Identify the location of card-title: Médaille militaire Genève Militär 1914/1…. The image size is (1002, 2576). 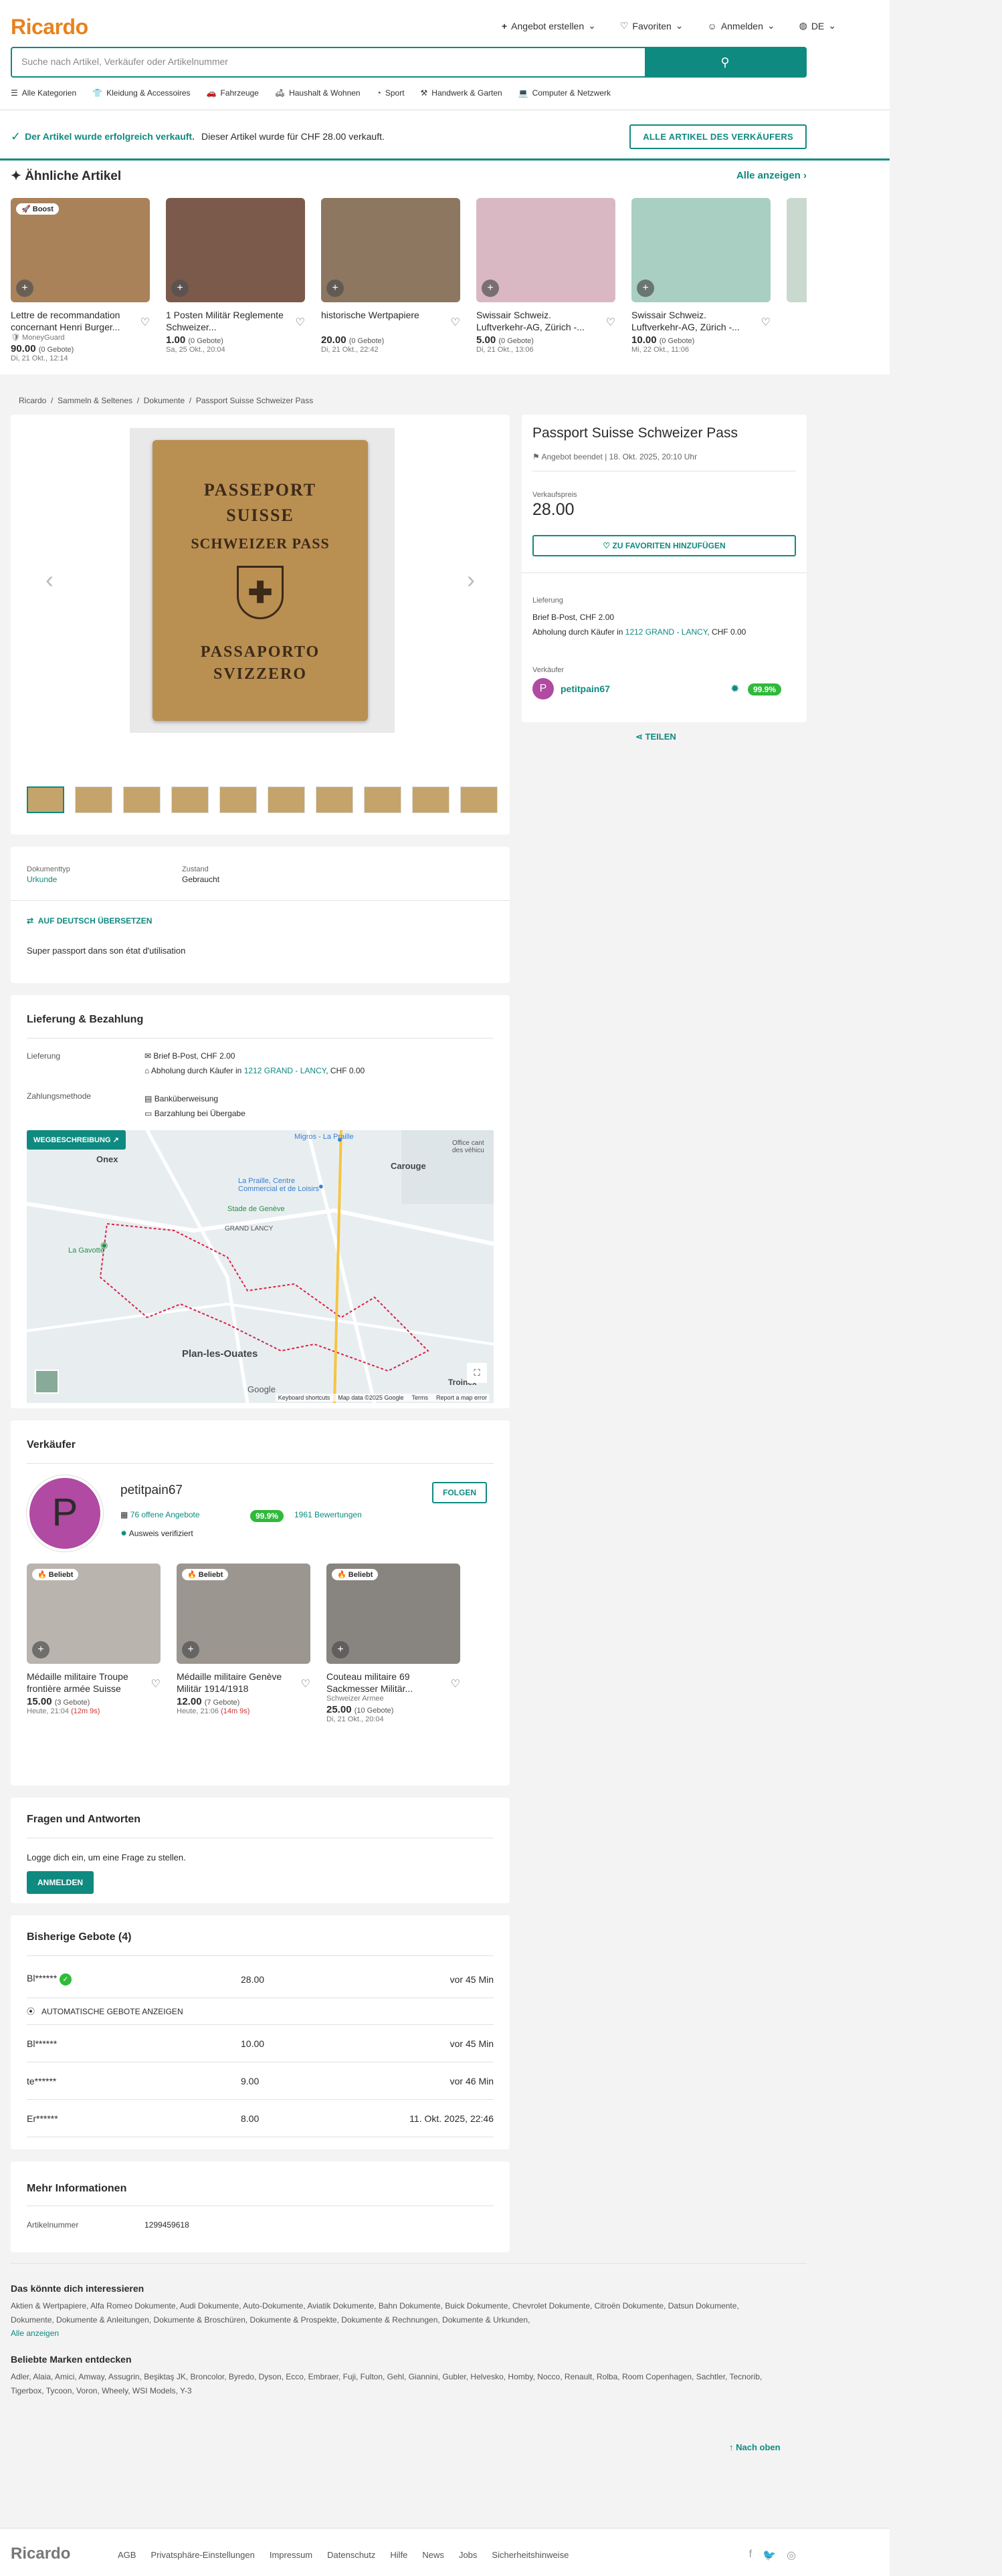
(237, 1683).